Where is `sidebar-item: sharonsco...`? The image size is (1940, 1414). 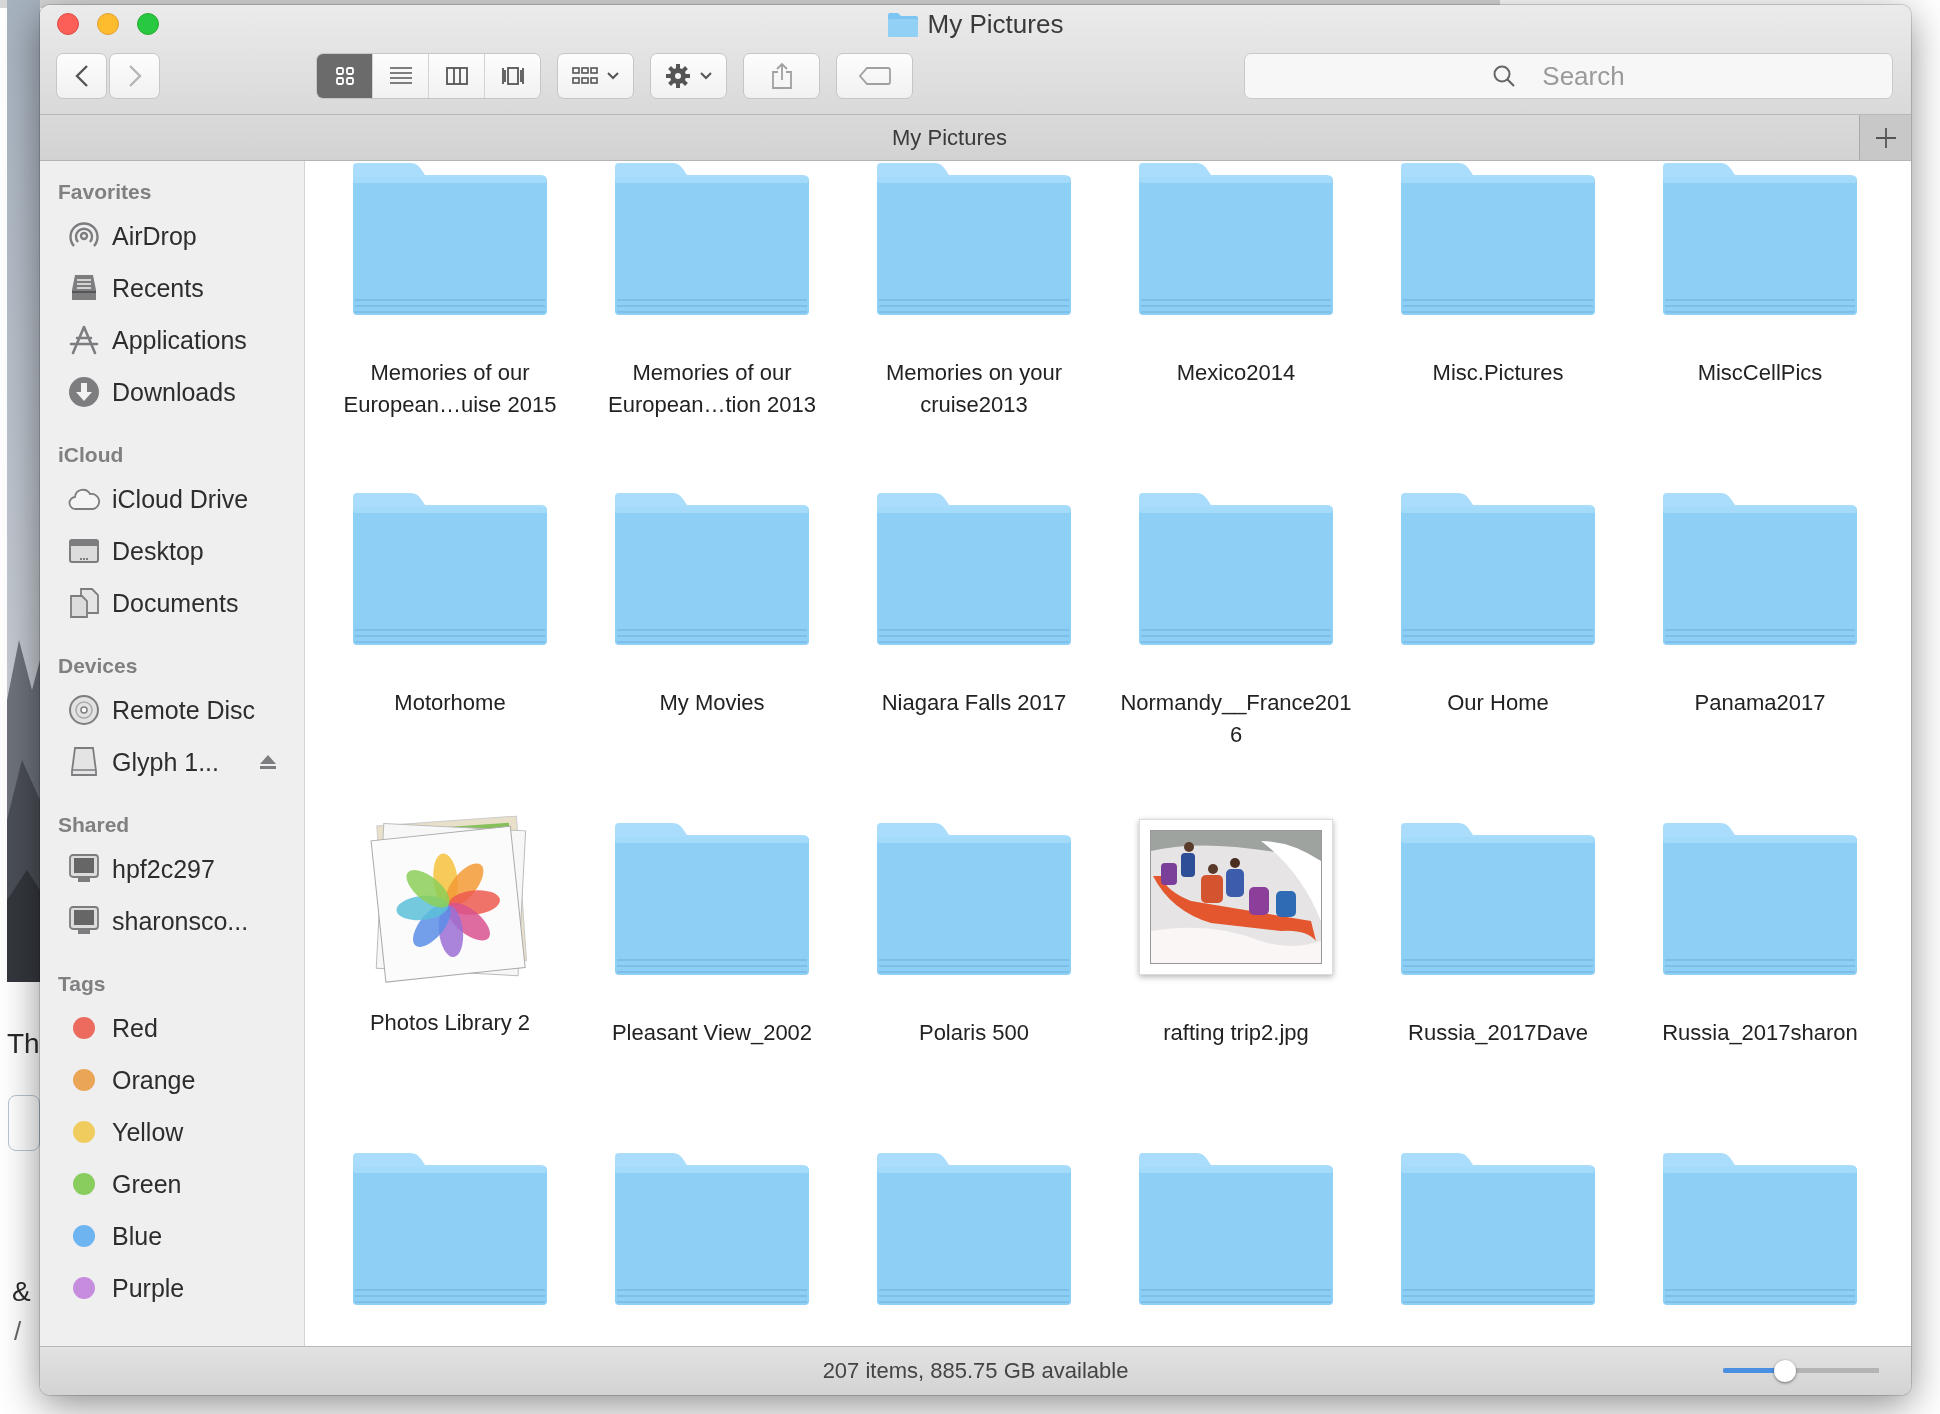 sidebar-item: sharonsco... is located at coordinates (181, 921).